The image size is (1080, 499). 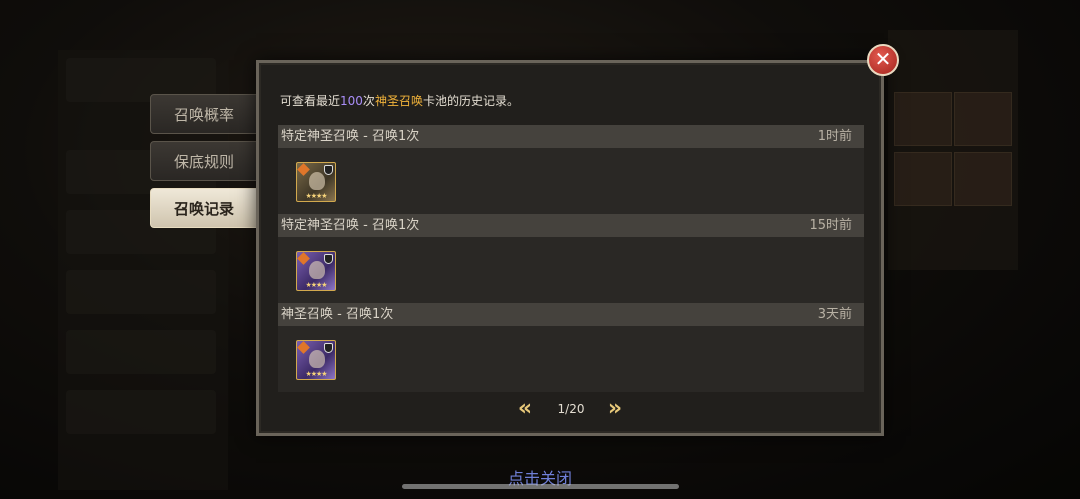 I want to click on record-count: 100, so click(x=351, y=101).